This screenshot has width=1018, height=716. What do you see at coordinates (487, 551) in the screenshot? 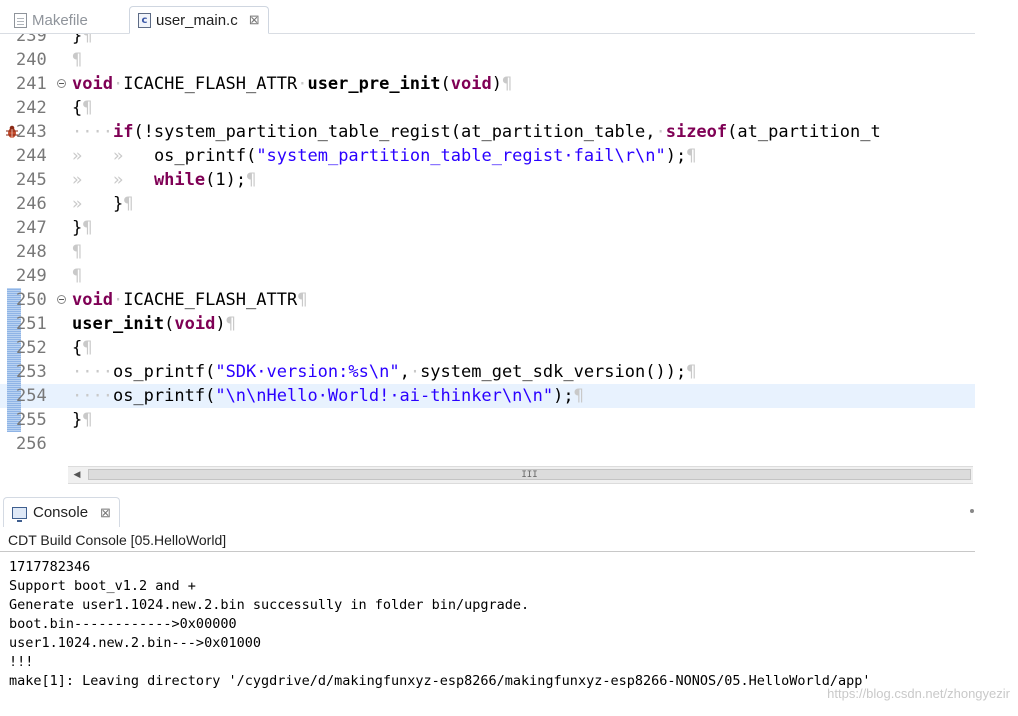
I see `console-divider` at bounding box center [487, 551].